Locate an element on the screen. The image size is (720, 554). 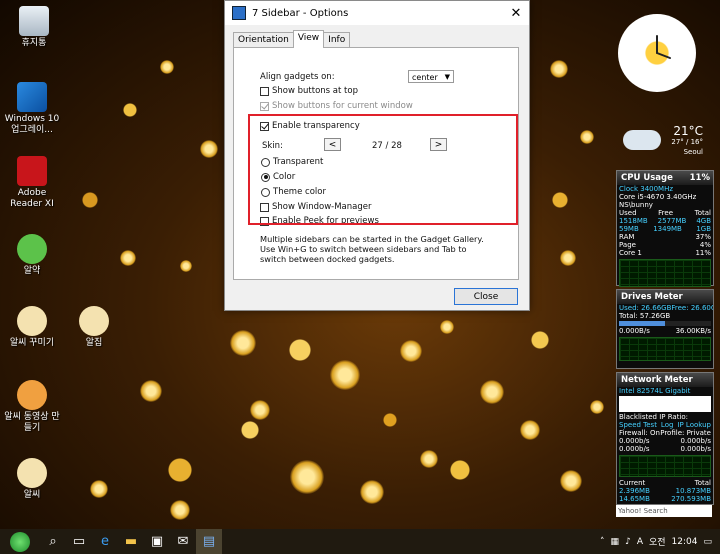
chevron-down-icon: ▼ is located at coordinates (447, 77).